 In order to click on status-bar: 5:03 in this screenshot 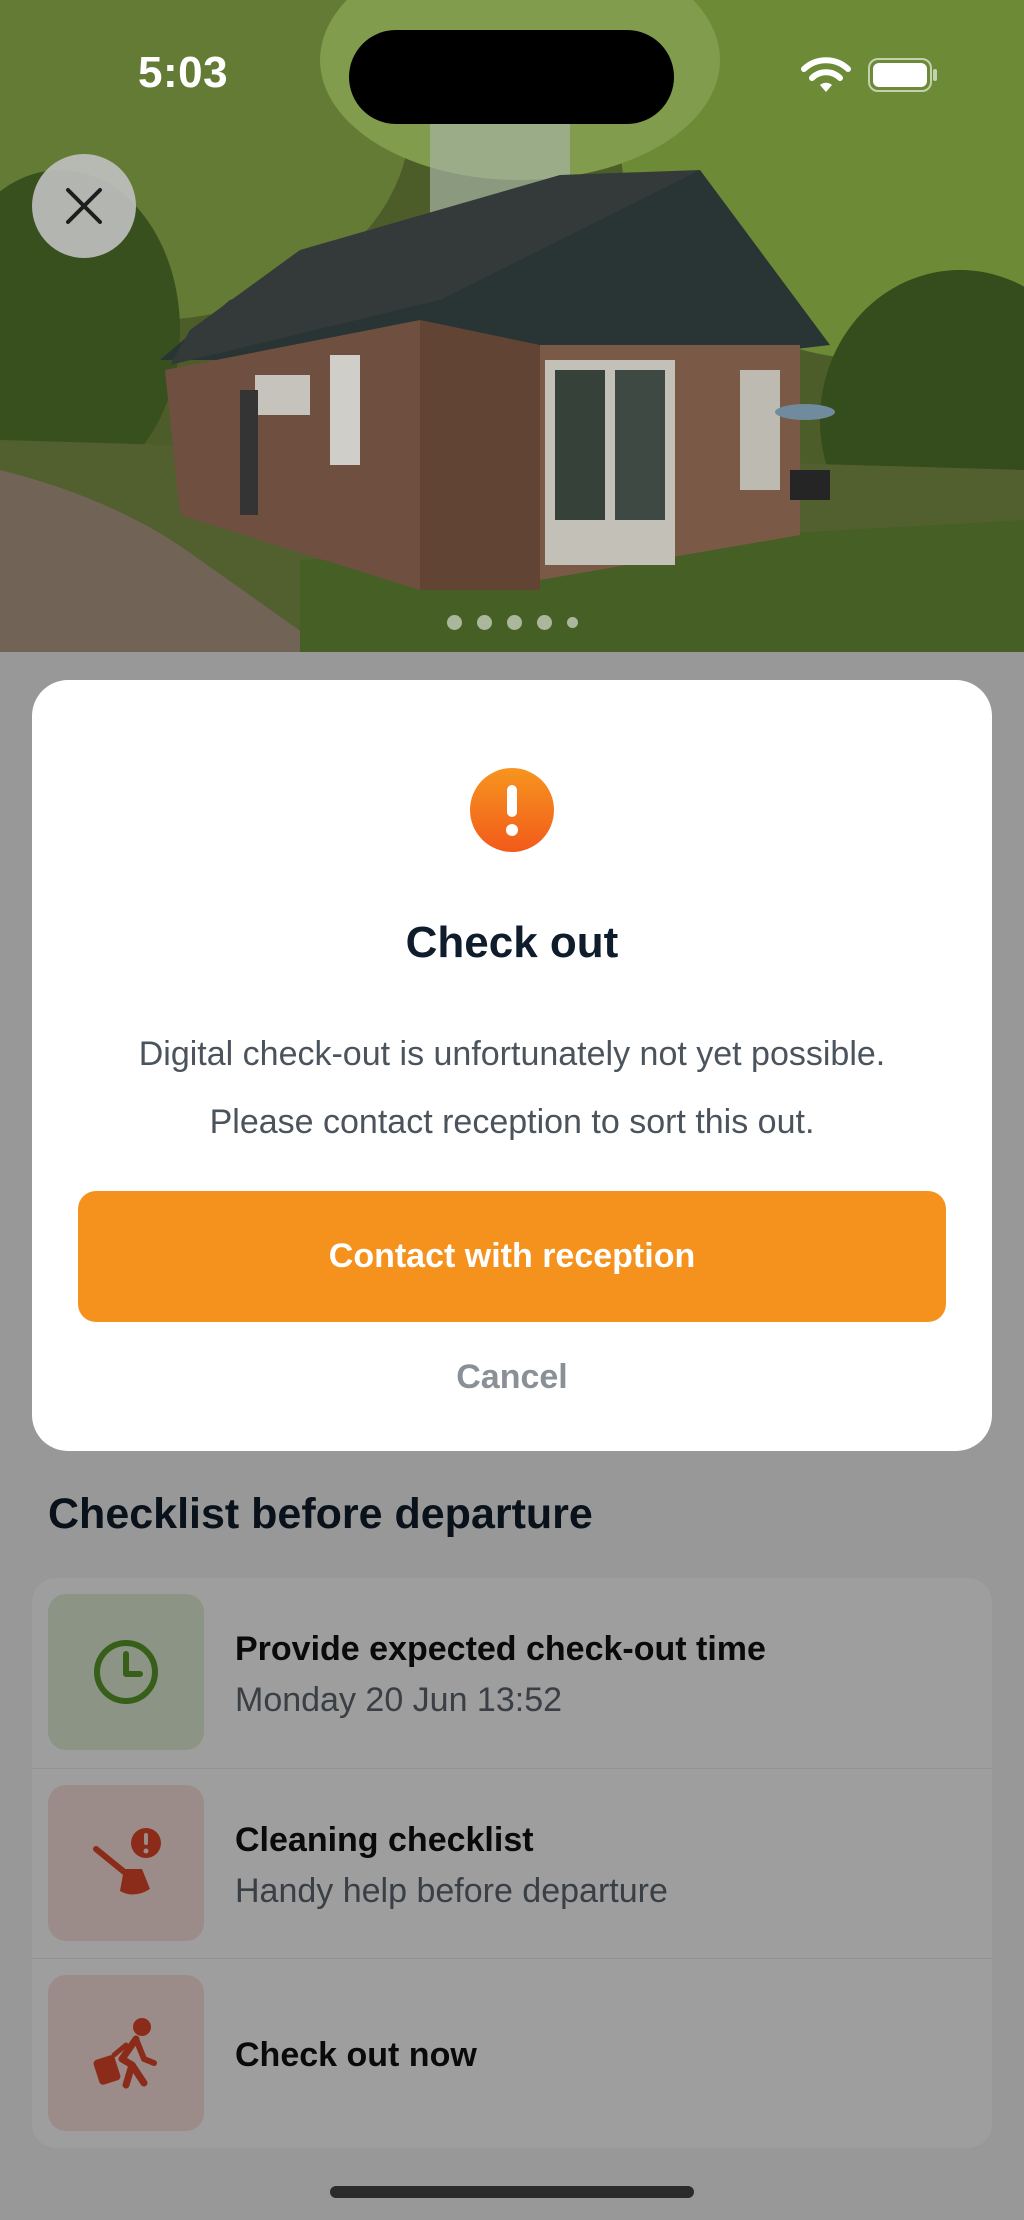, I will do `click(512, 62)`.